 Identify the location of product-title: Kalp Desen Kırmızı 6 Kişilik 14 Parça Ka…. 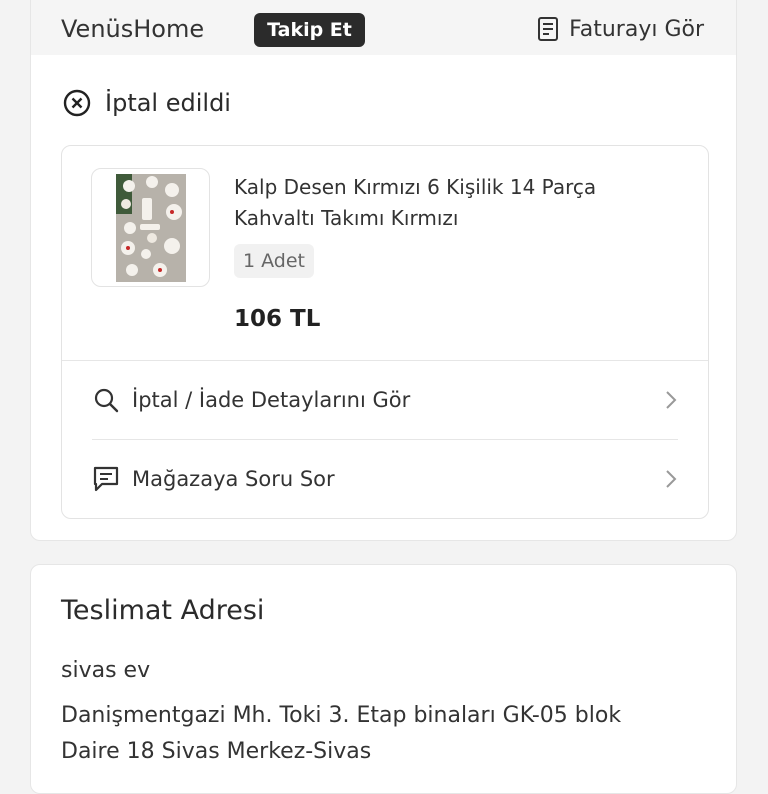
(439, 203).